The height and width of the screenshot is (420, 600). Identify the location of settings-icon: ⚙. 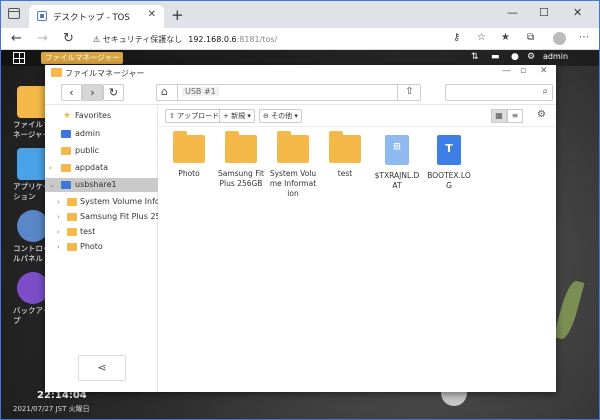
(531, 57).